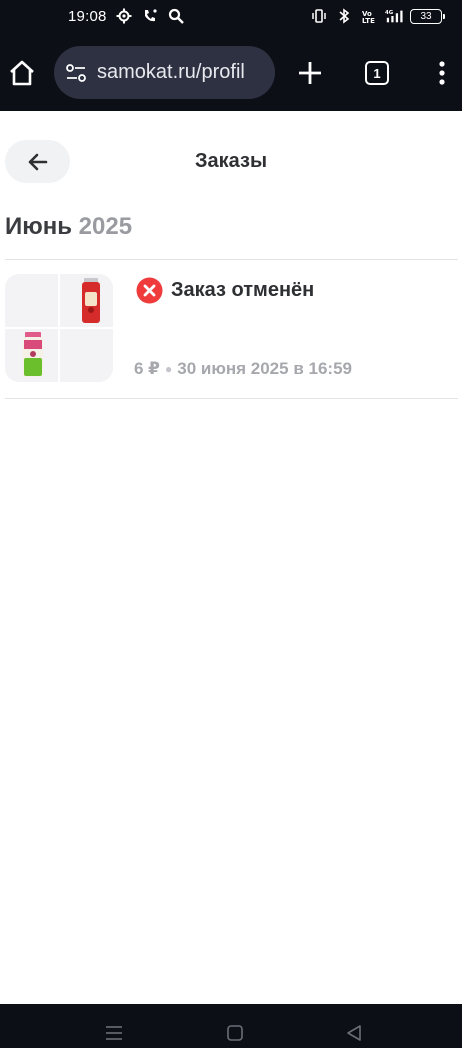 The height and width of the screenshot is (1048, 462). I want to click on settings-gear-icon, so click(124, 16).